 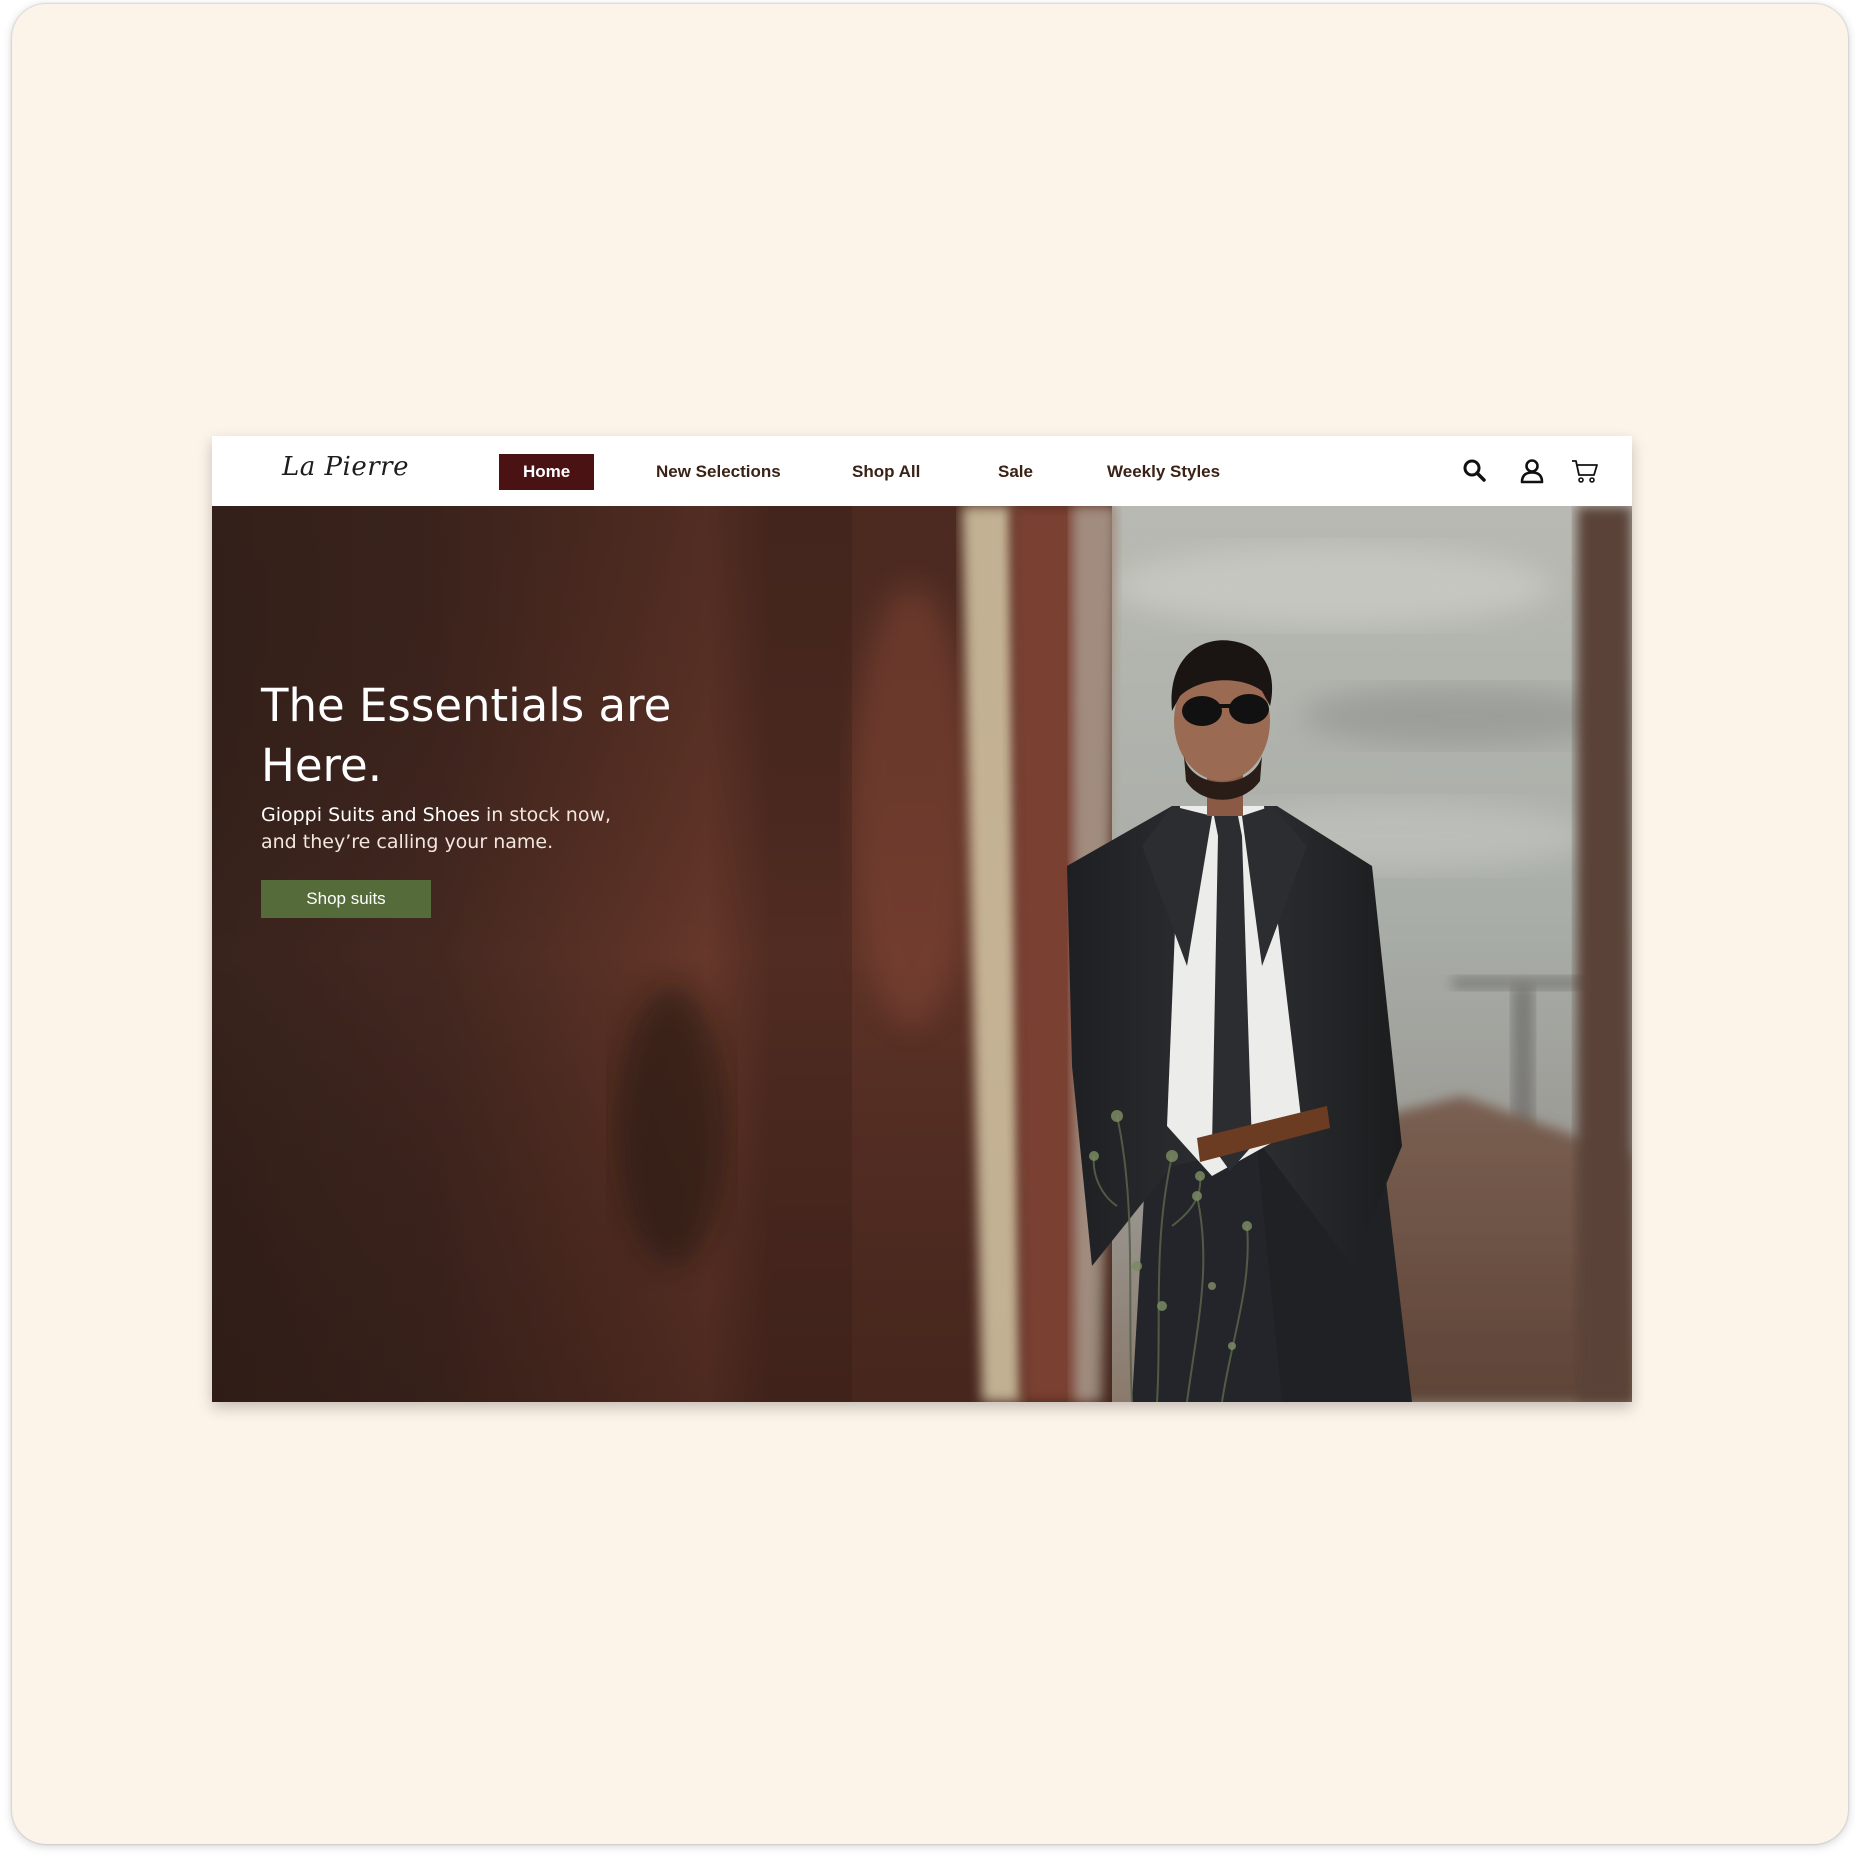 What do you see at coordinates (1585, 471) in the screenshot?
I see `cart-icon` at bounding box center [1585, 471].